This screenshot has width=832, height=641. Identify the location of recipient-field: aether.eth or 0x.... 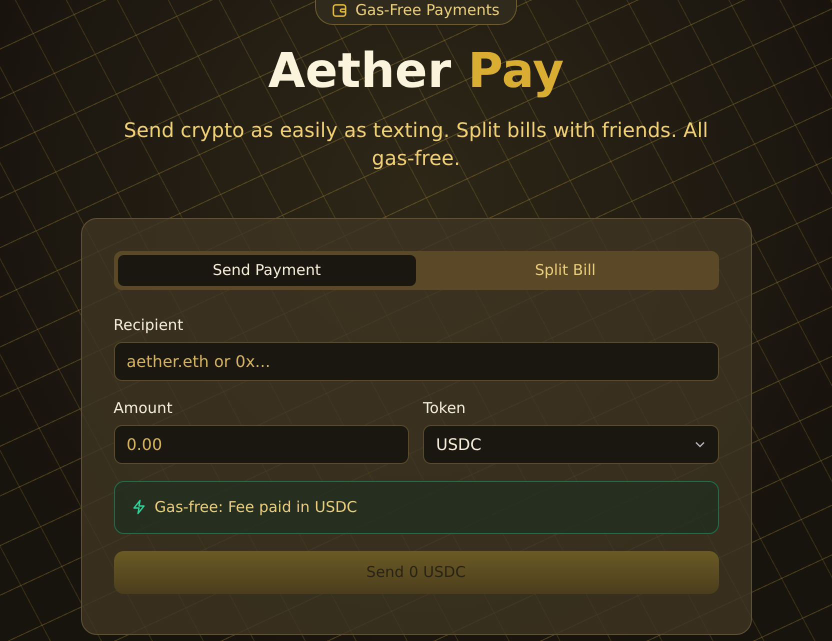
(416, 361).